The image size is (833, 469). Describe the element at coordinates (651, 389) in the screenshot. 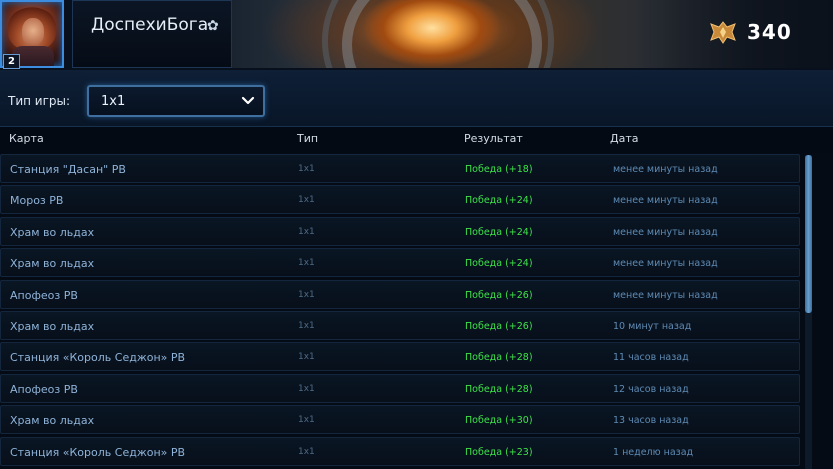

I see `match-date: 12 часов назад` at that location.